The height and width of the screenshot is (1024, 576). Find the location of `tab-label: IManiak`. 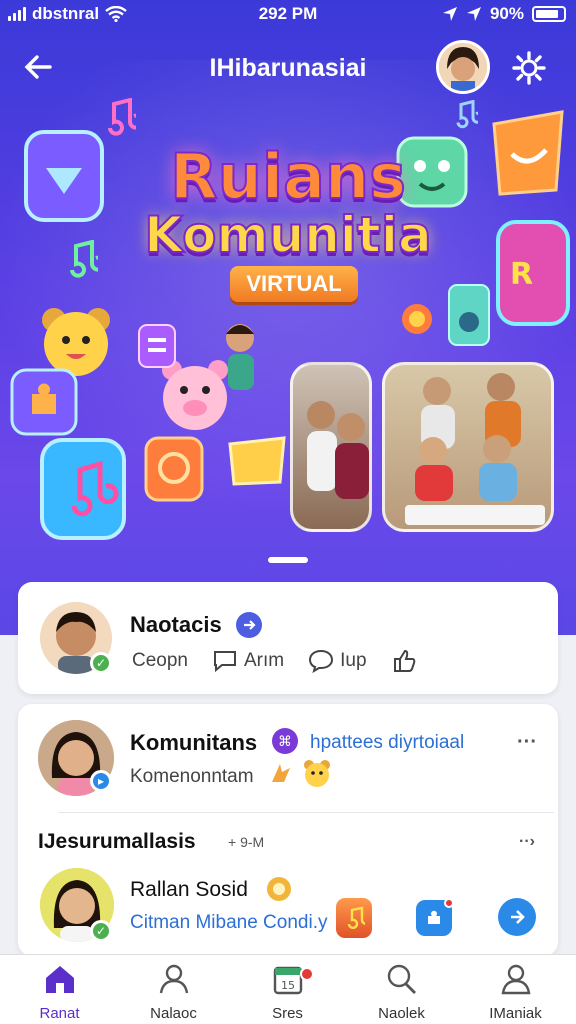

tab-label: IManiak is located at coordinates (515, 1013).